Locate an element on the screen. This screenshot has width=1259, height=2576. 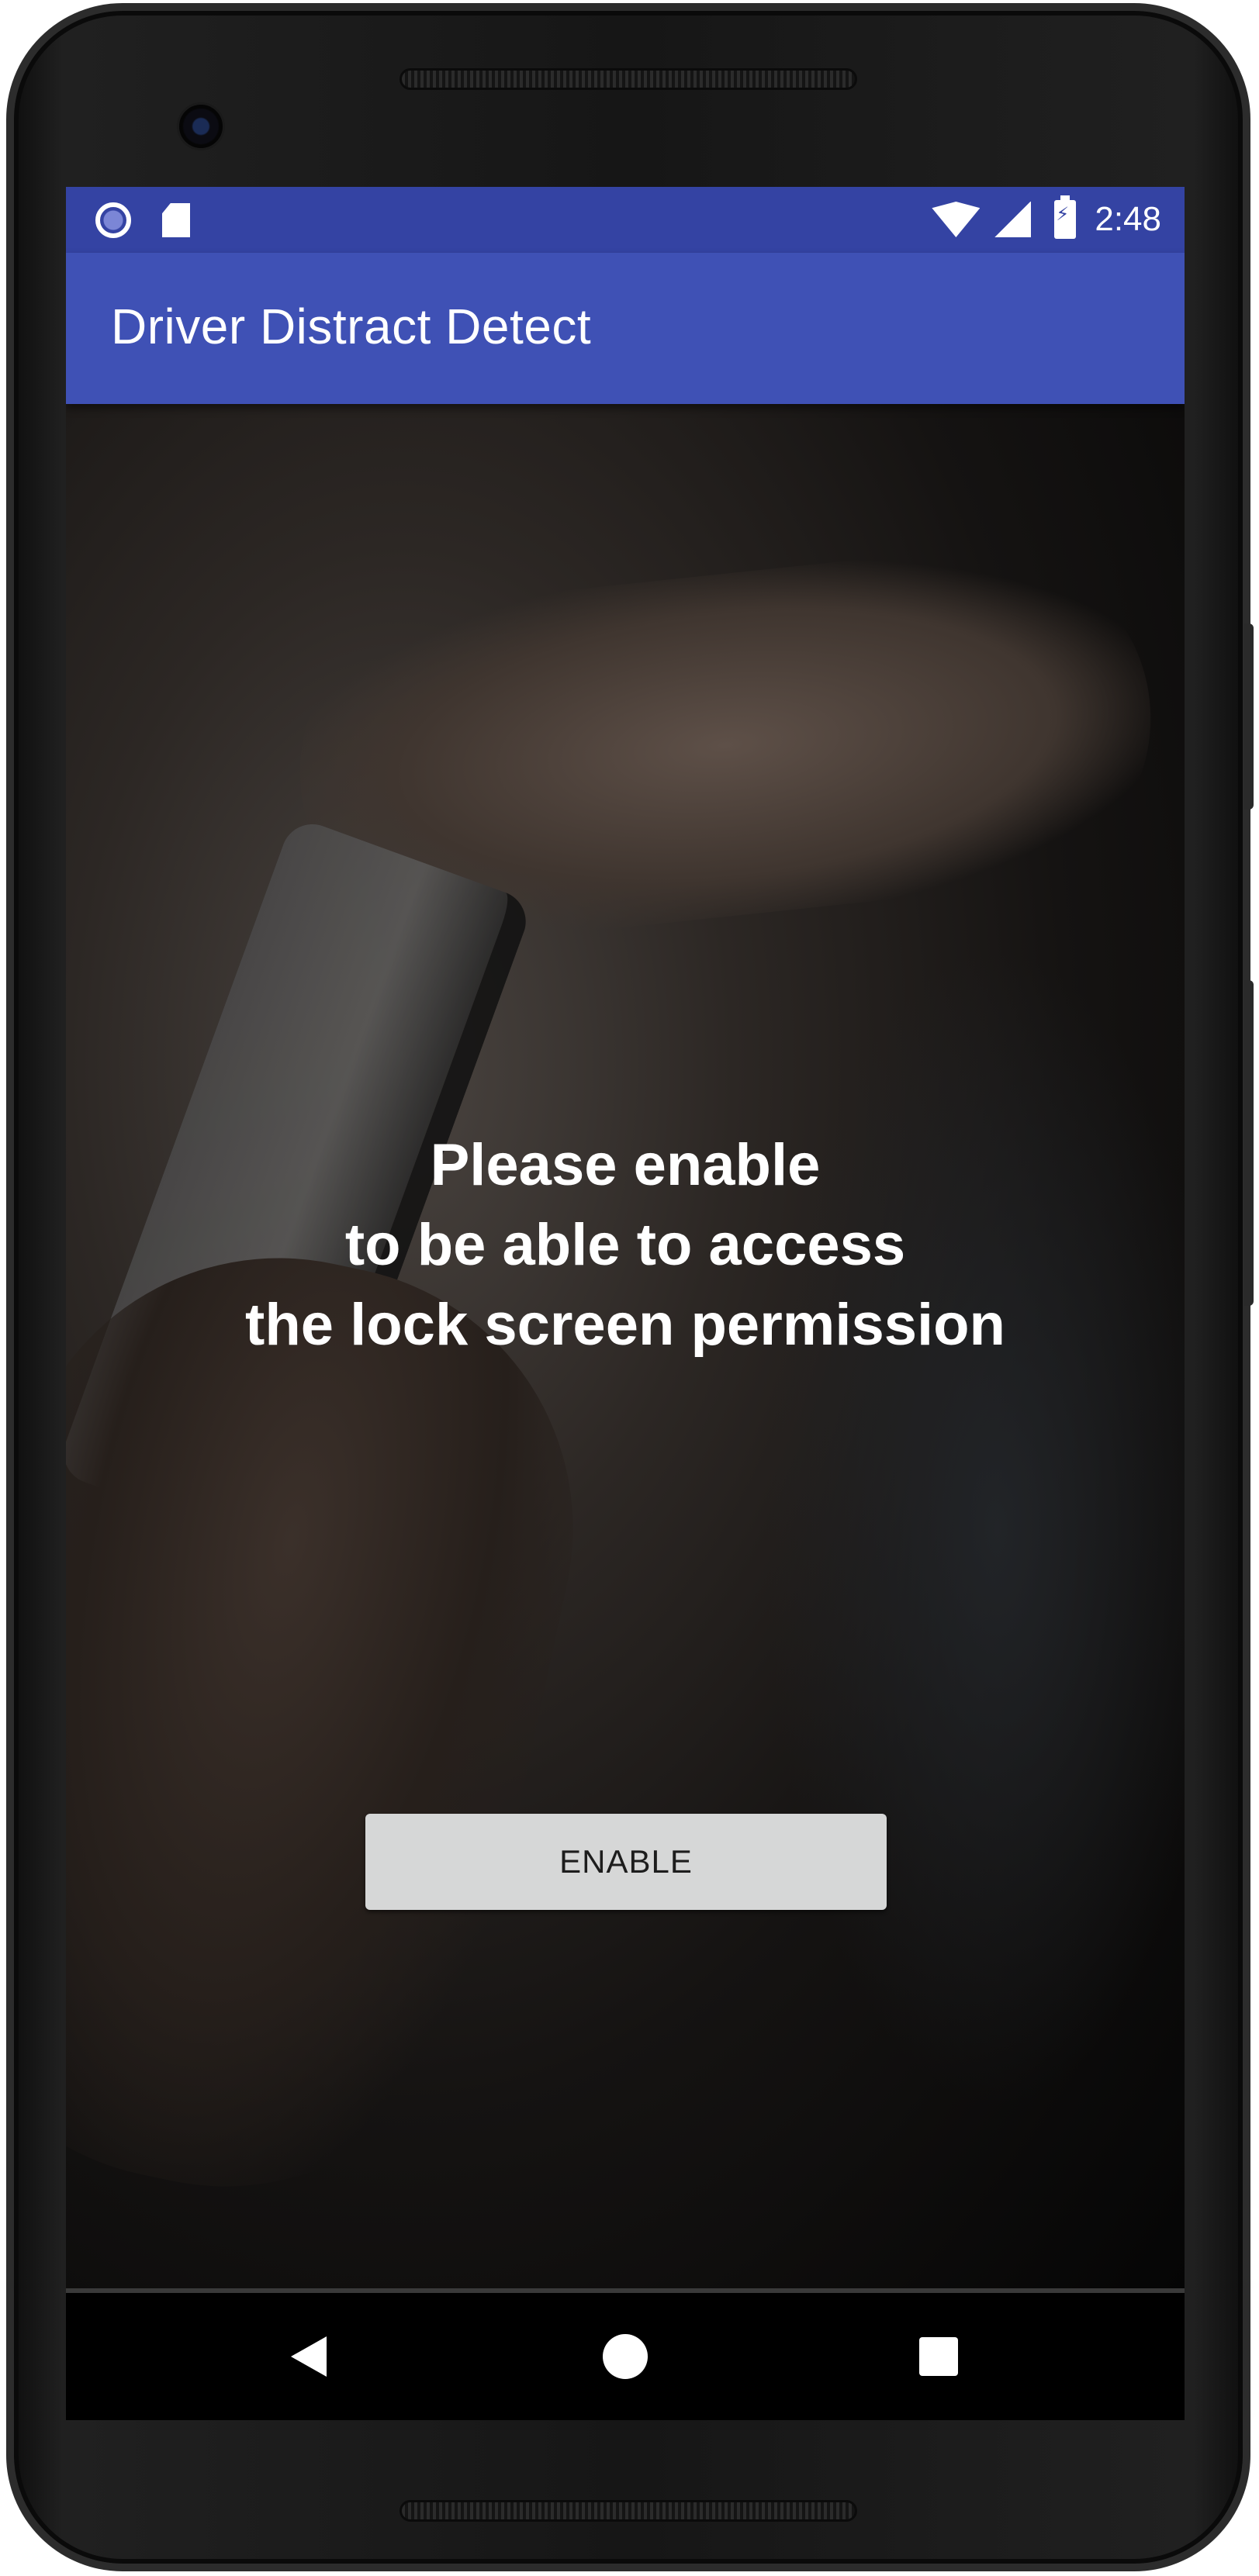
recents-icon is located at coordinates (939, 2356).